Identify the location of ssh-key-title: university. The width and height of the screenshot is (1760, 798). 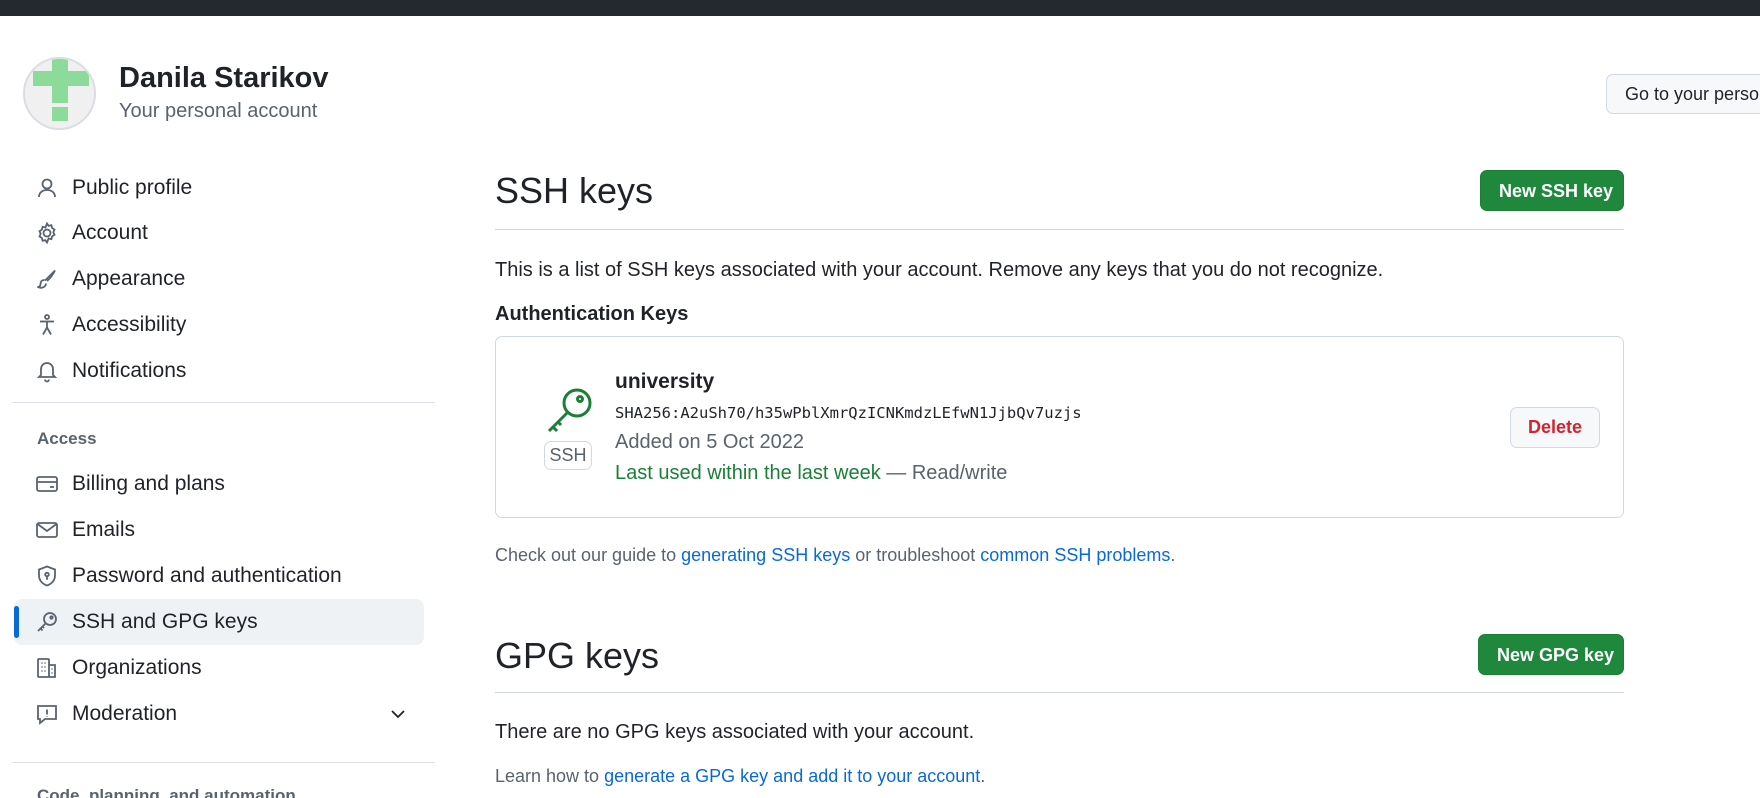
(665, 381).